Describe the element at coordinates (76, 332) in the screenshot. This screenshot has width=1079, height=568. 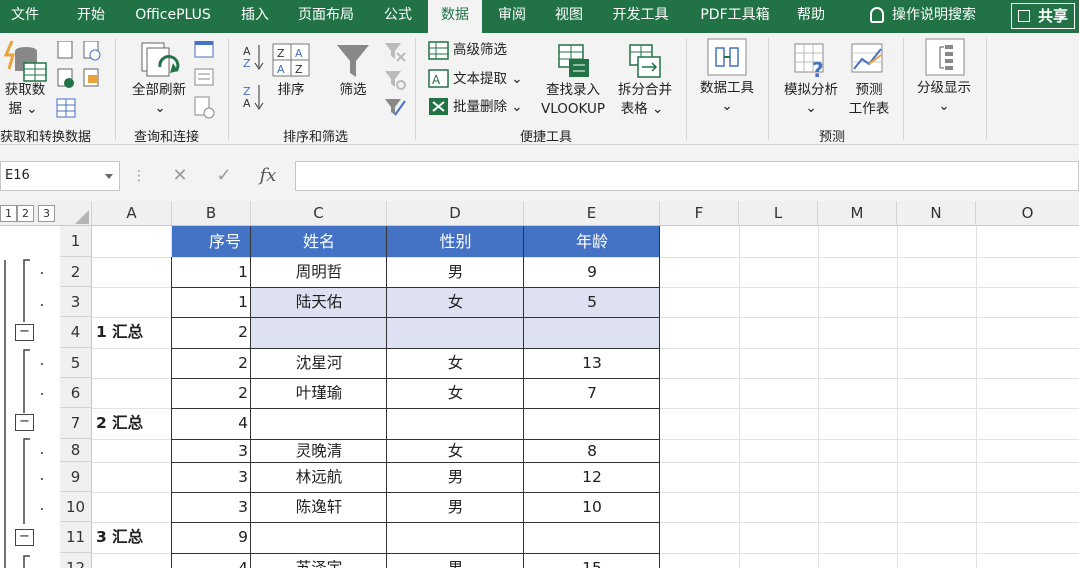
I see `row-header: 4` at that location.